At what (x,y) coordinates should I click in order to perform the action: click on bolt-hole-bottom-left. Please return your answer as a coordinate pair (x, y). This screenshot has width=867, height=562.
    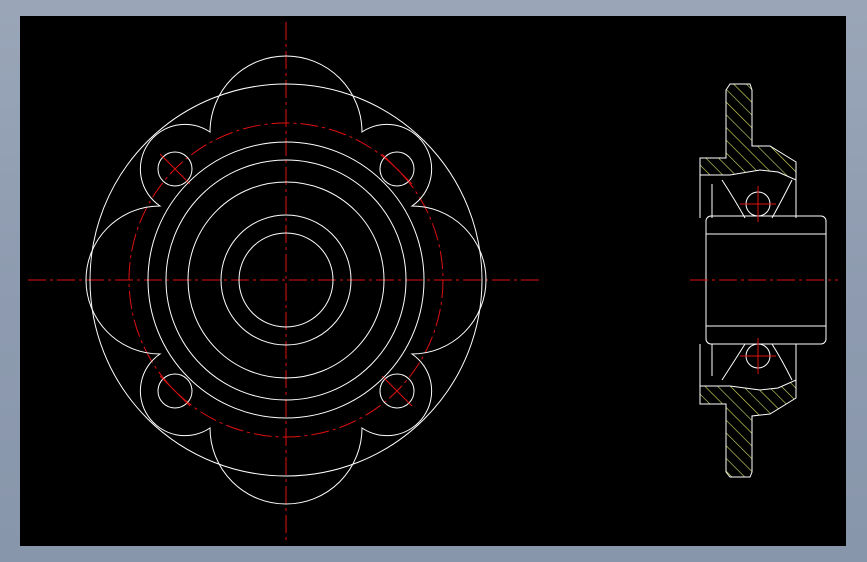
    Looking at the image, I should click on (175, 391).